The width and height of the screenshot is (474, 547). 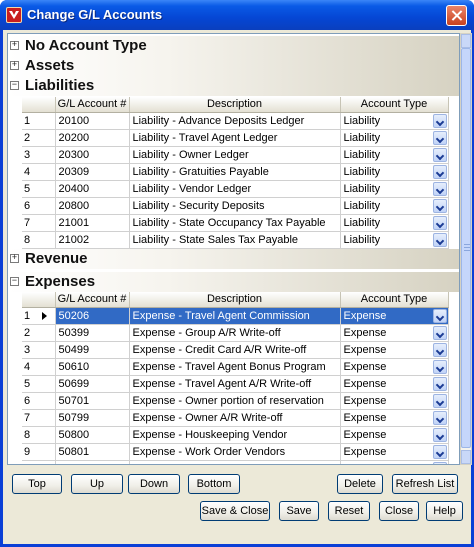 What do you see at coordinates (425, 484) in the screenshot?
I see `refresh-list-button: Refresh List` at bounding box center [425, 484].